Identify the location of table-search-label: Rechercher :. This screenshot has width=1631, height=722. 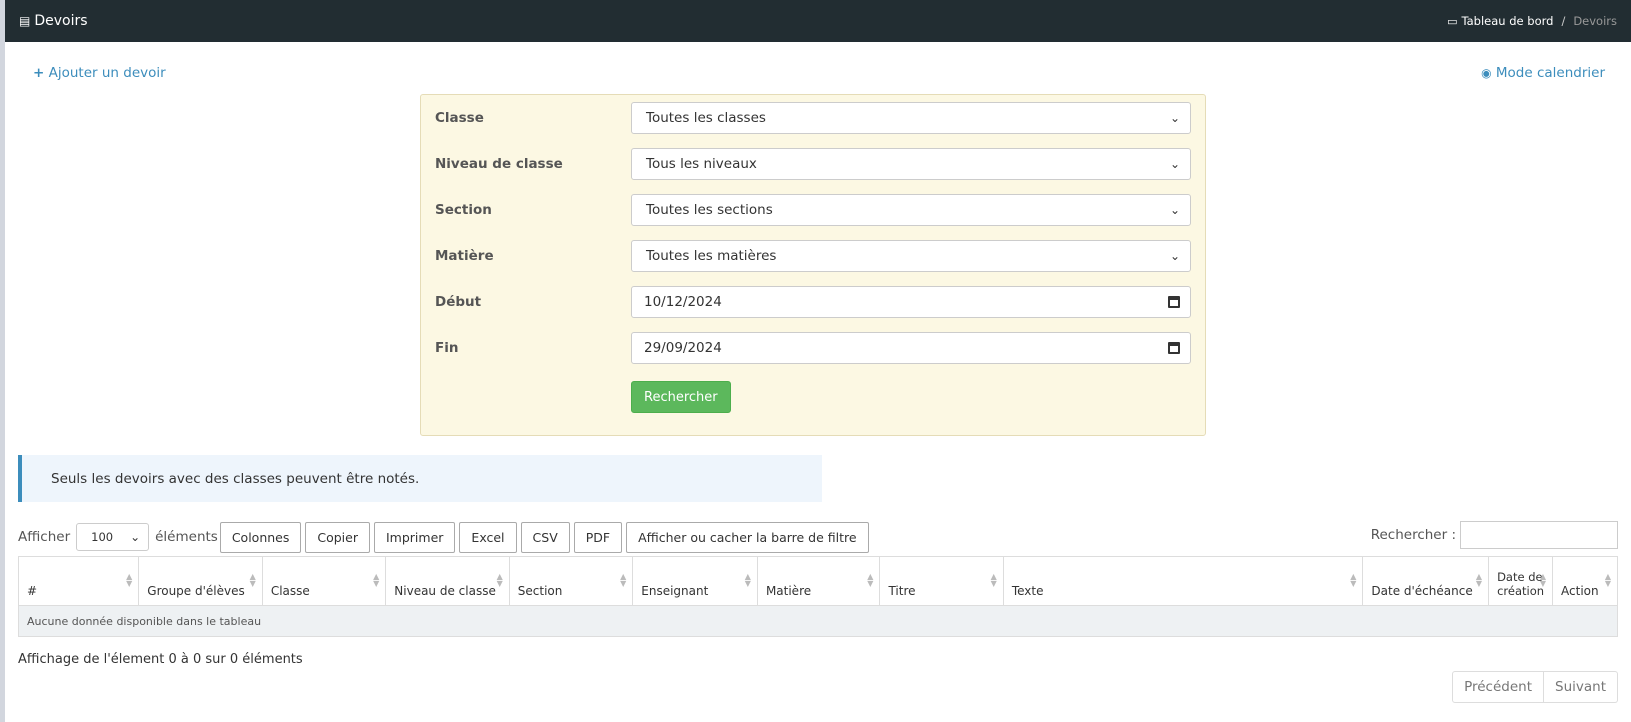
(1413, 535).